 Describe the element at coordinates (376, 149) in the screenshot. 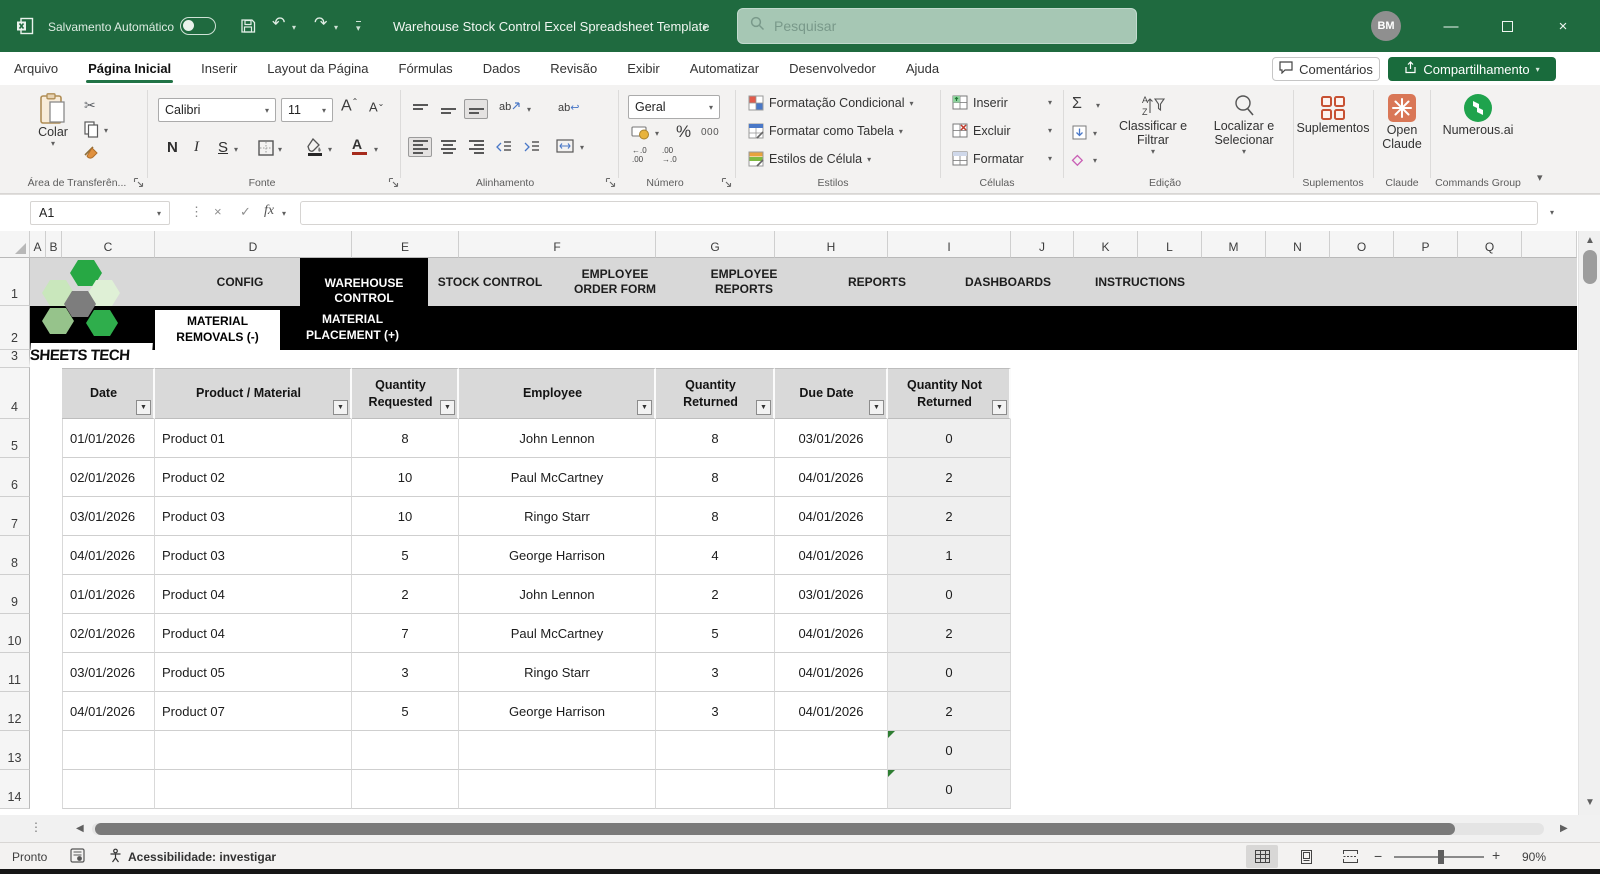

I see `font-color-dropdown-icon: ▾` at that location.